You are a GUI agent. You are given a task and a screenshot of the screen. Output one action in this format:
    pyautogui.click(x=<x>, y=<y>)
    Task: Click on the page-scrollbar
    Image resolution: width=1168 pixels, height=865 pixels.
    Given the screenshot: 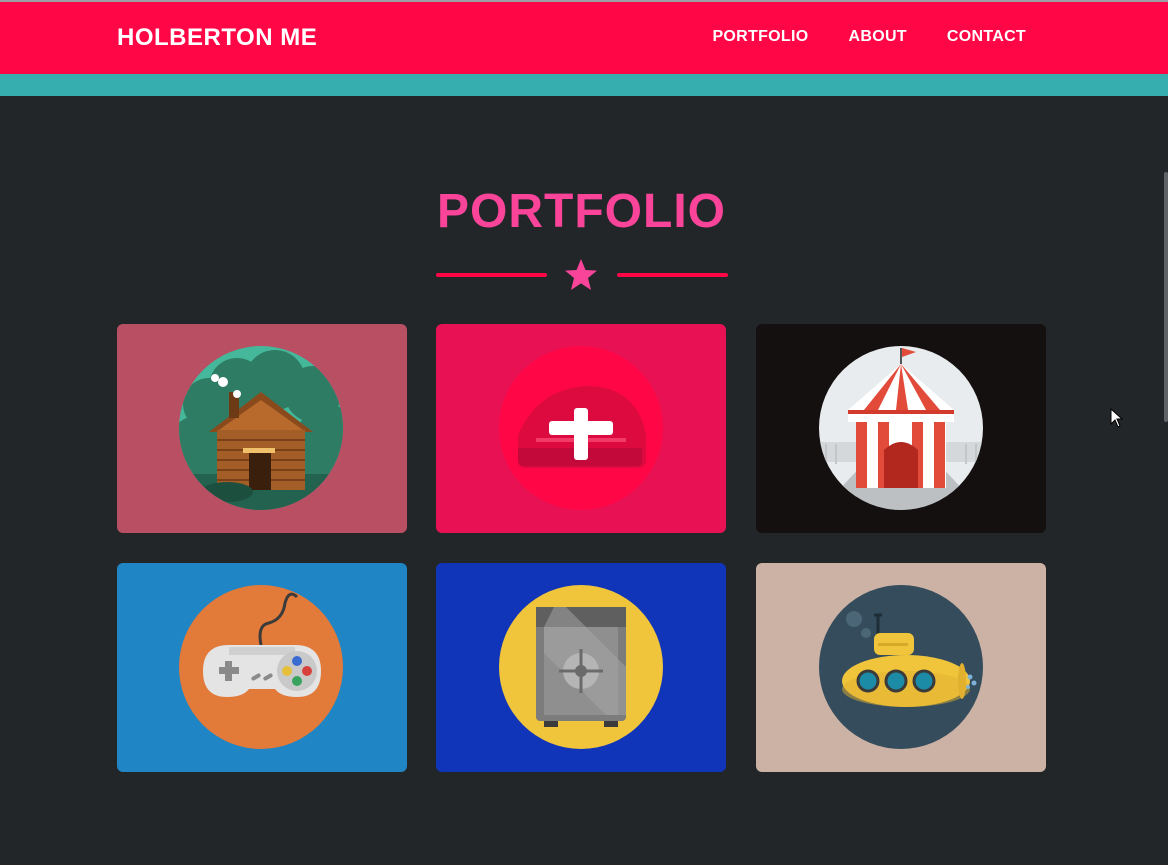 What is the action you would take?
    pyautogui.click(x=1166, y=297)
    